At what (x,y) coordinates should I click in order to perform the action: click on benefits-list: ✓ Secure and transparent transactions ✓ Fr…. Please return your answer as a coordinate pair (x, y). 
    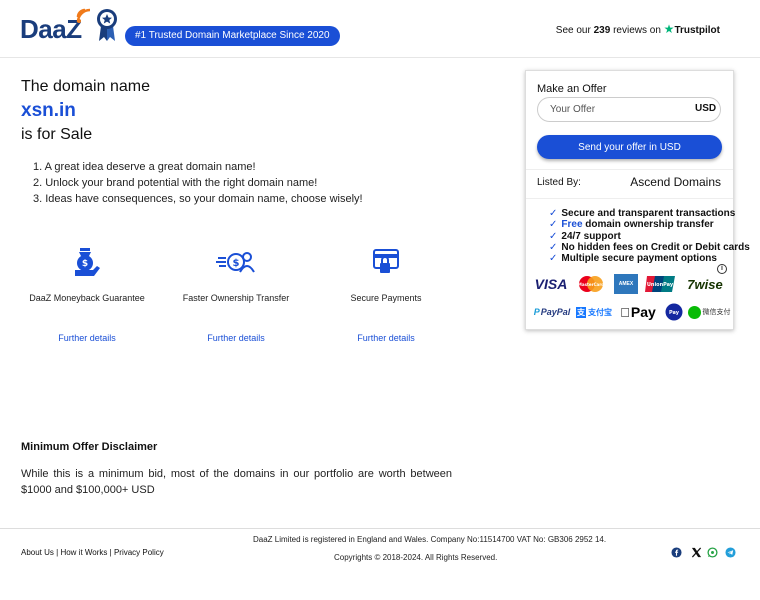
    Looking at the image, I should click on (649, 236).